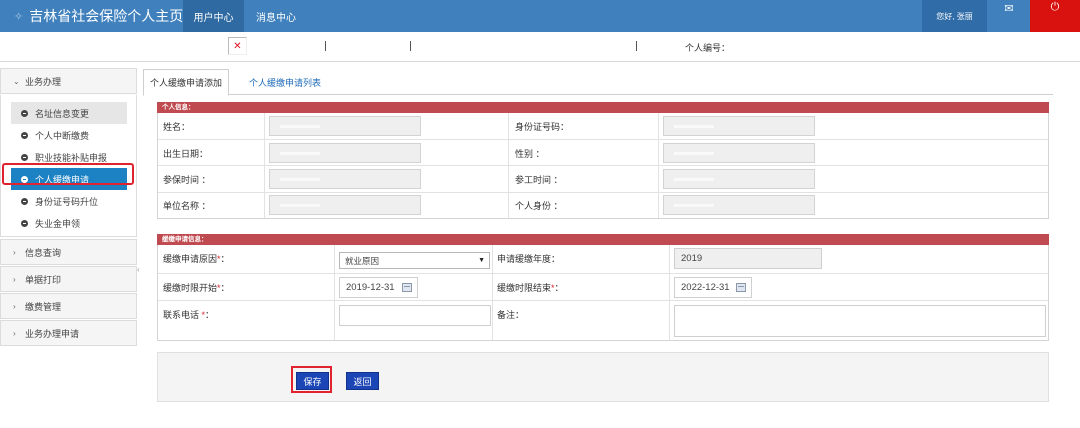 This screenshot has width=1080, height=428. What do you see at coordinates (196, 259) in the screenshot?
I see `reason-label: 缓缴申请原因*：` at bounding box center [196, 259].